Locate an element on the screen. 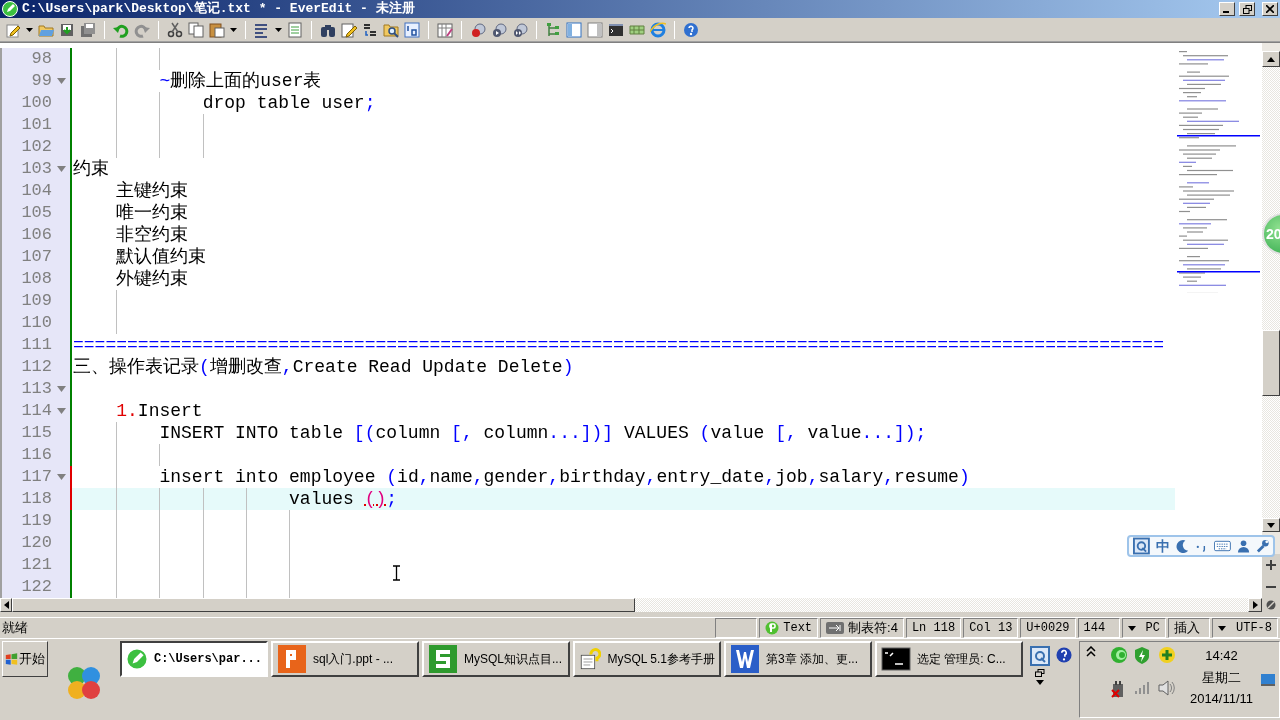 The image size is (1280, 720). code-text: values (); is located at coordinates (343, 499).